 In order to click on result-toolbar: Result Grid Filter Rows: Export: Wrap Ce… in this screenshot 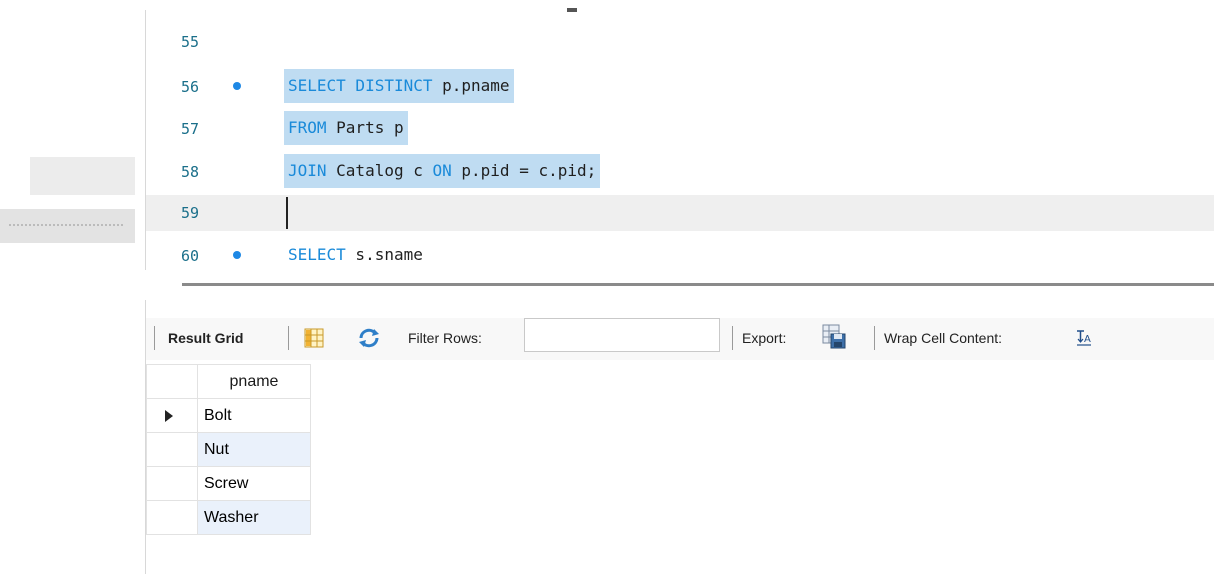, I will do `click(680, 339)`.